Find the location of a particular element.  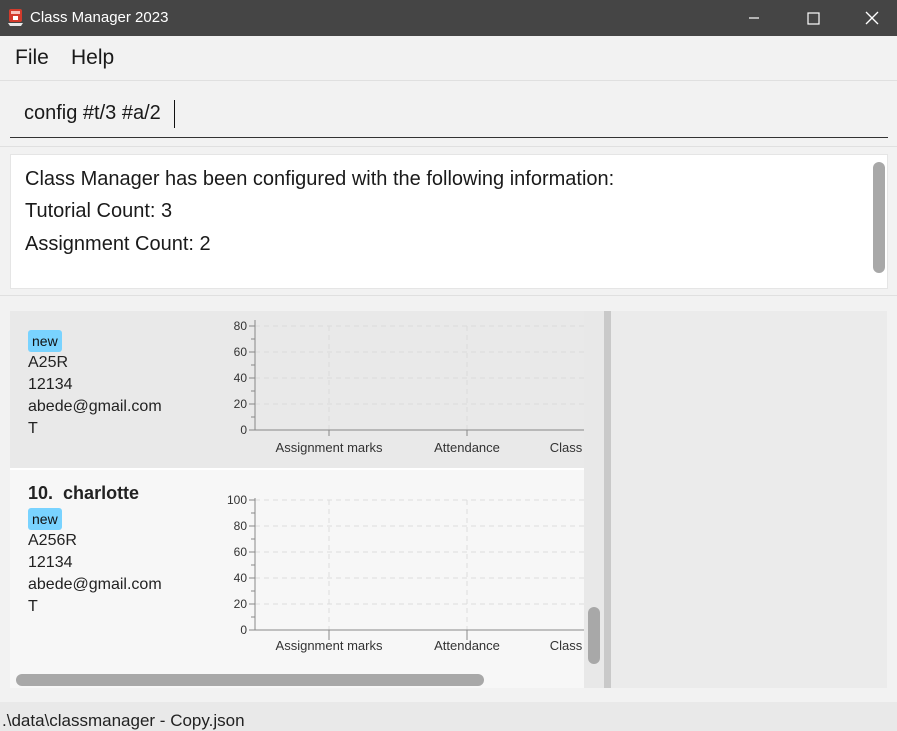

list-horizontal-scrollbar-thumb is located at coordinates (250, 680).